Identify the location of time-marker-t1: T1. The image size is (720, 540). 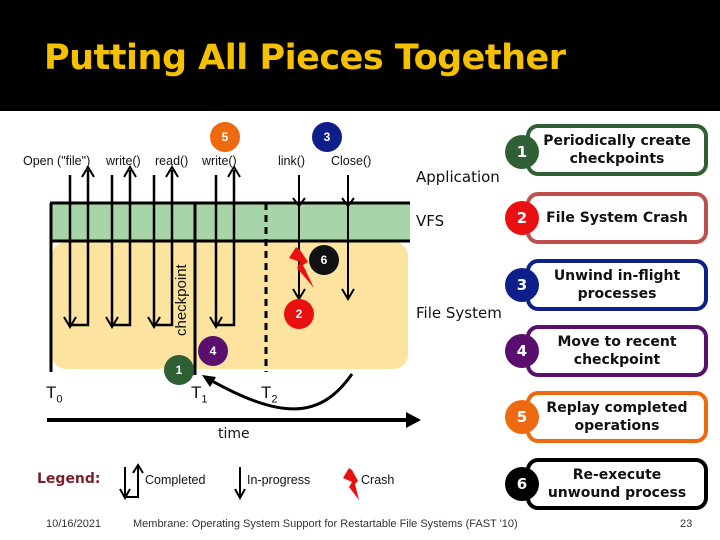
(199, 394).